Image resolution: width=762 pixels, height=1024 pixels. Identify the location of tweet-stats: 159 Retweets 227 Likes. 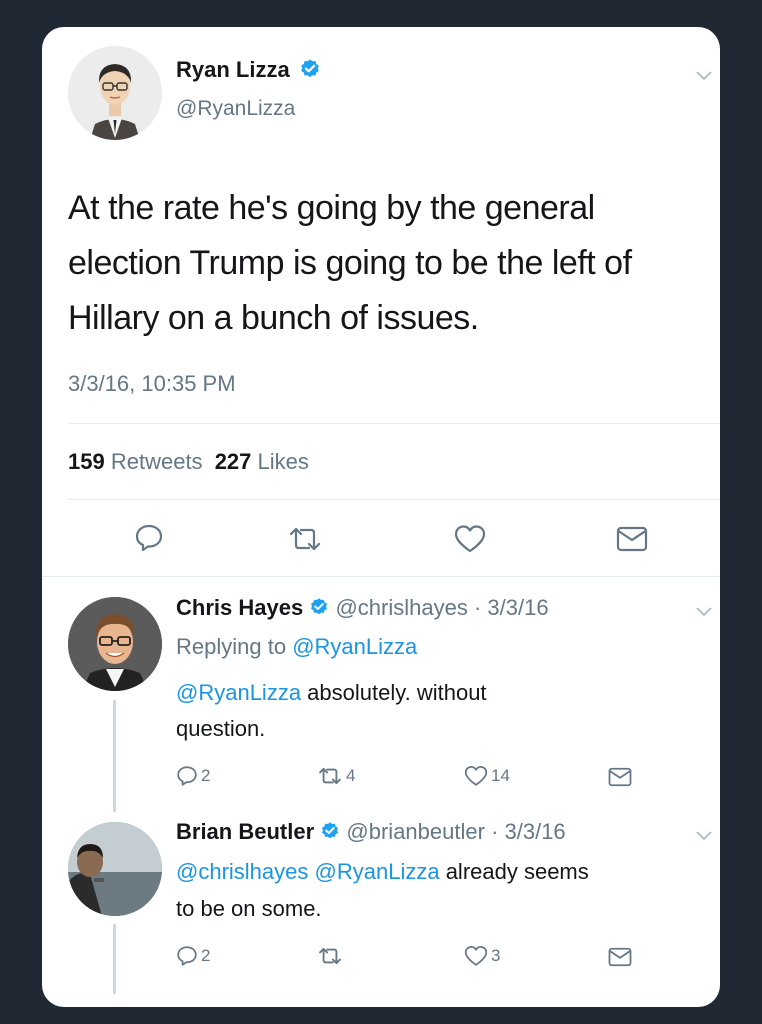
(188, 462).